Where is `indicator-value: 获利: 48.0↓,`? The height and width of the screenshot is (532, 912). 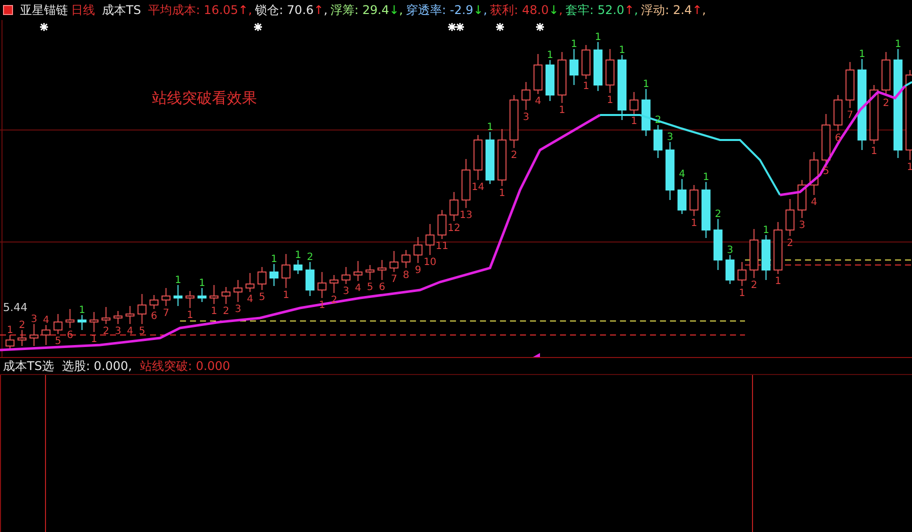 indicator-value: 获利: 48.0↓, is located at coordinates (526, 10).